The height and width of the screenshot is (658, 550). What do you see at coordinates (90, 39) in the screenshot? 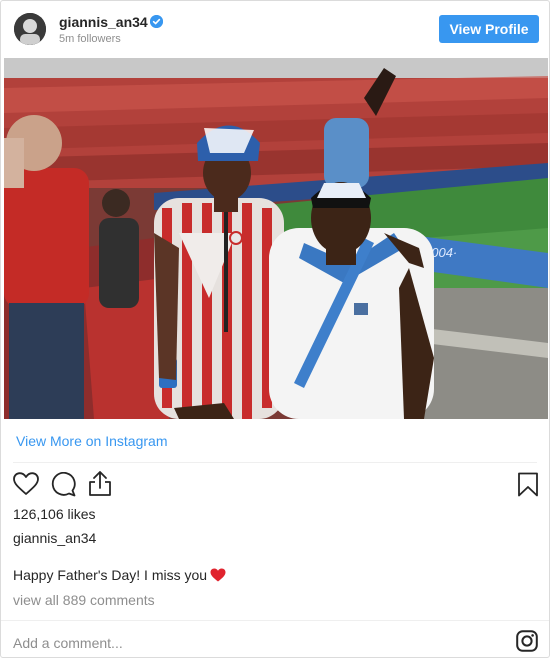
I see `follower-count: 5m followers` at bounding box center [90, 39].